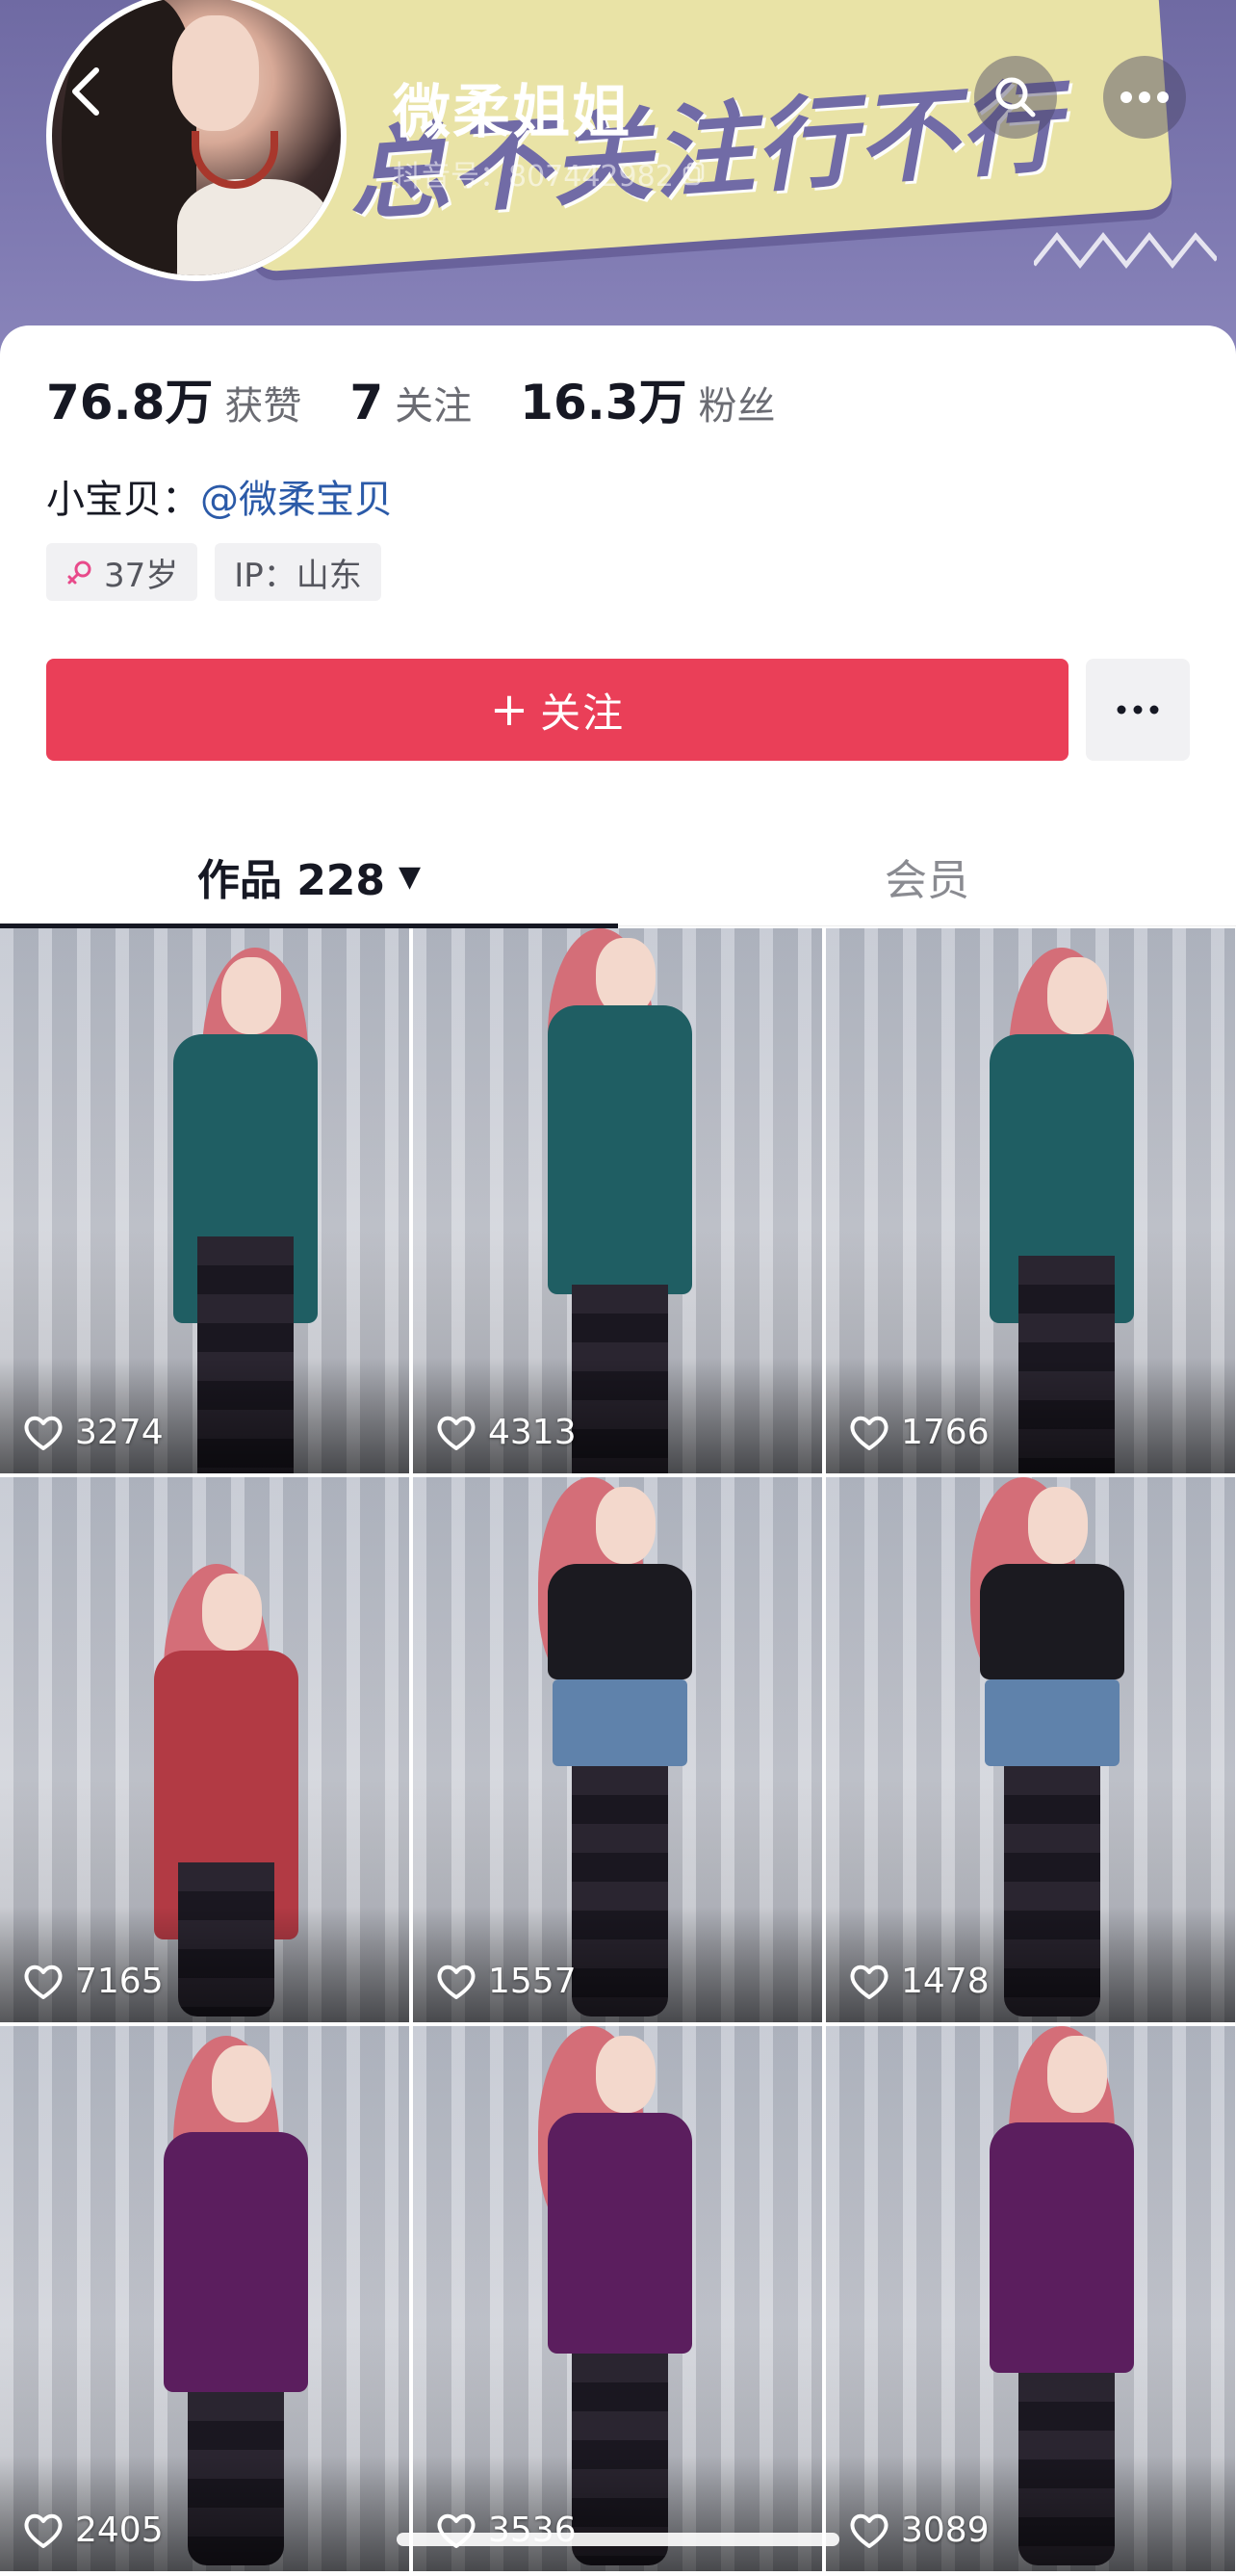  I want to click on like-count: 1557, so click(506, 1981).